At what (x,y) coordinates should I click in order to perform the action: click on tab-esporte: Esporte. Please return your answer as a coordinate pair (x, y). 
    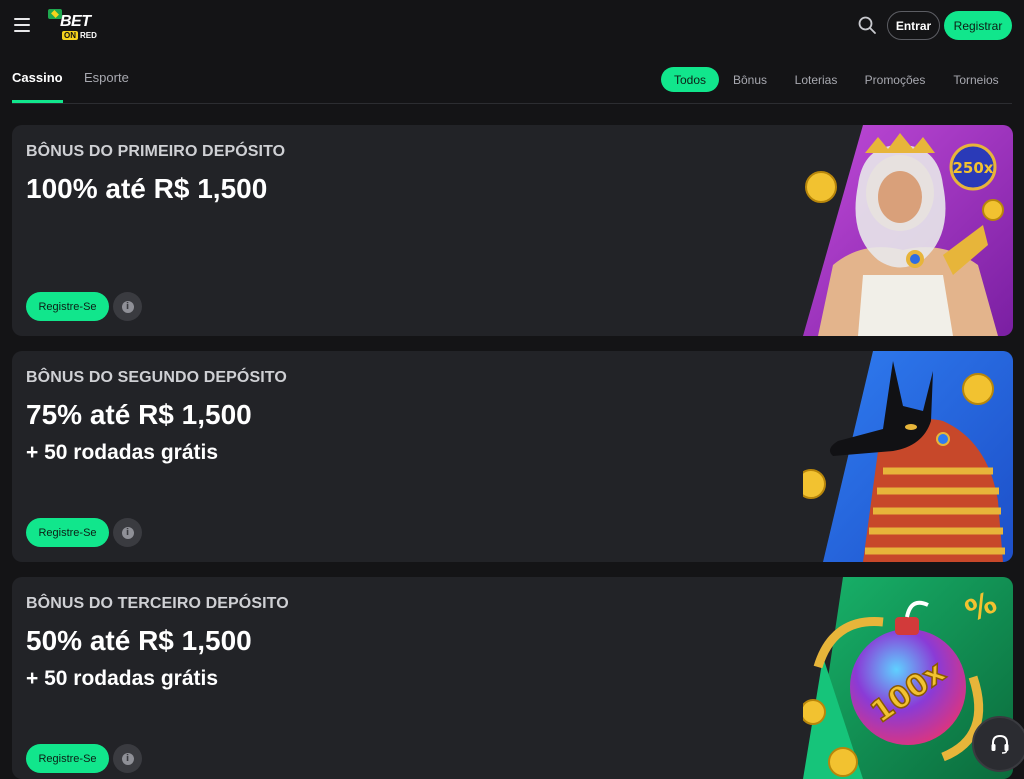
    Looking at the image, I should click on (106, 77).